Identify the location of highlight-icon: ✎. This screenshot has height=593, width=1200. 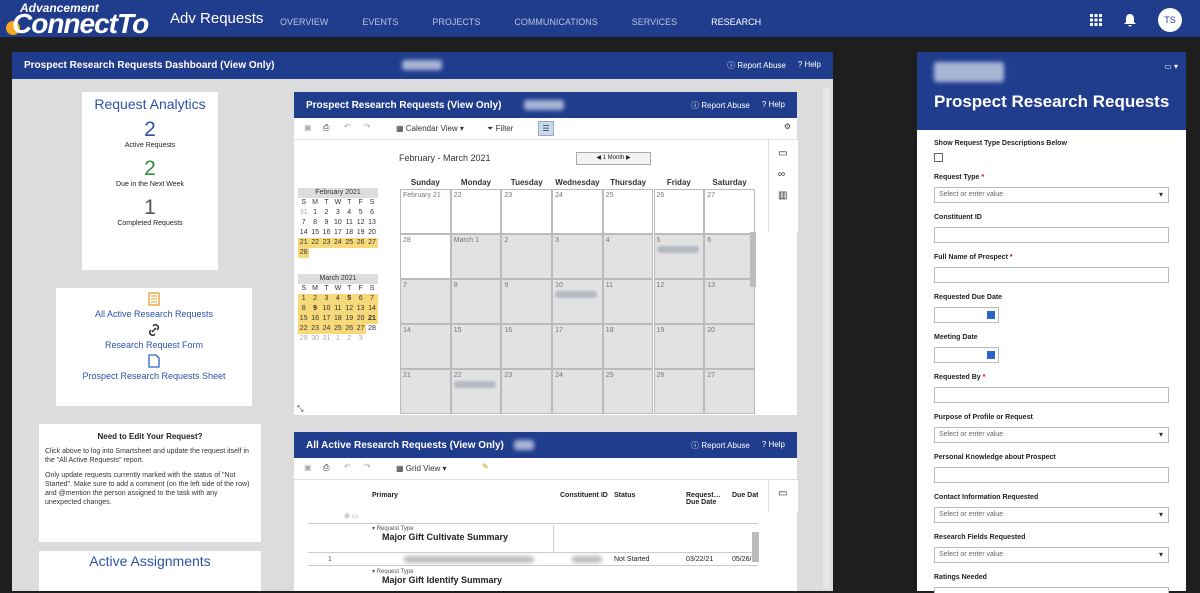
(485, 466).